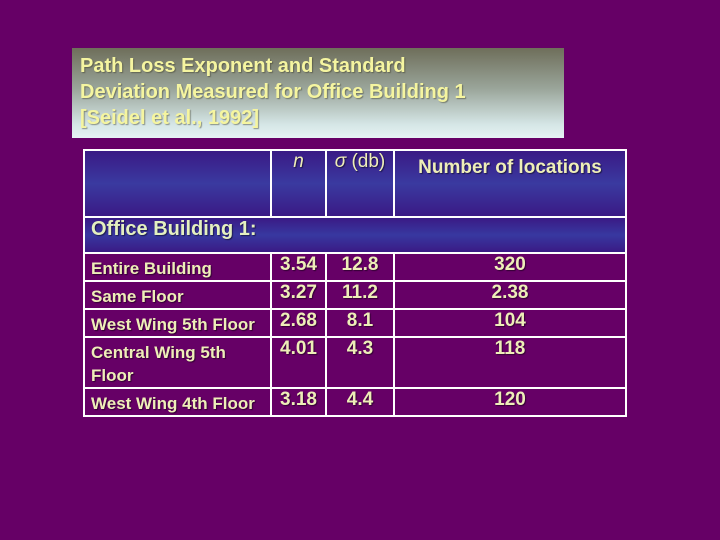  What do you see at coordinates (177, 295) in the screenshot?
I see `row-label: Same Floor` at bounding box center [177, 295].